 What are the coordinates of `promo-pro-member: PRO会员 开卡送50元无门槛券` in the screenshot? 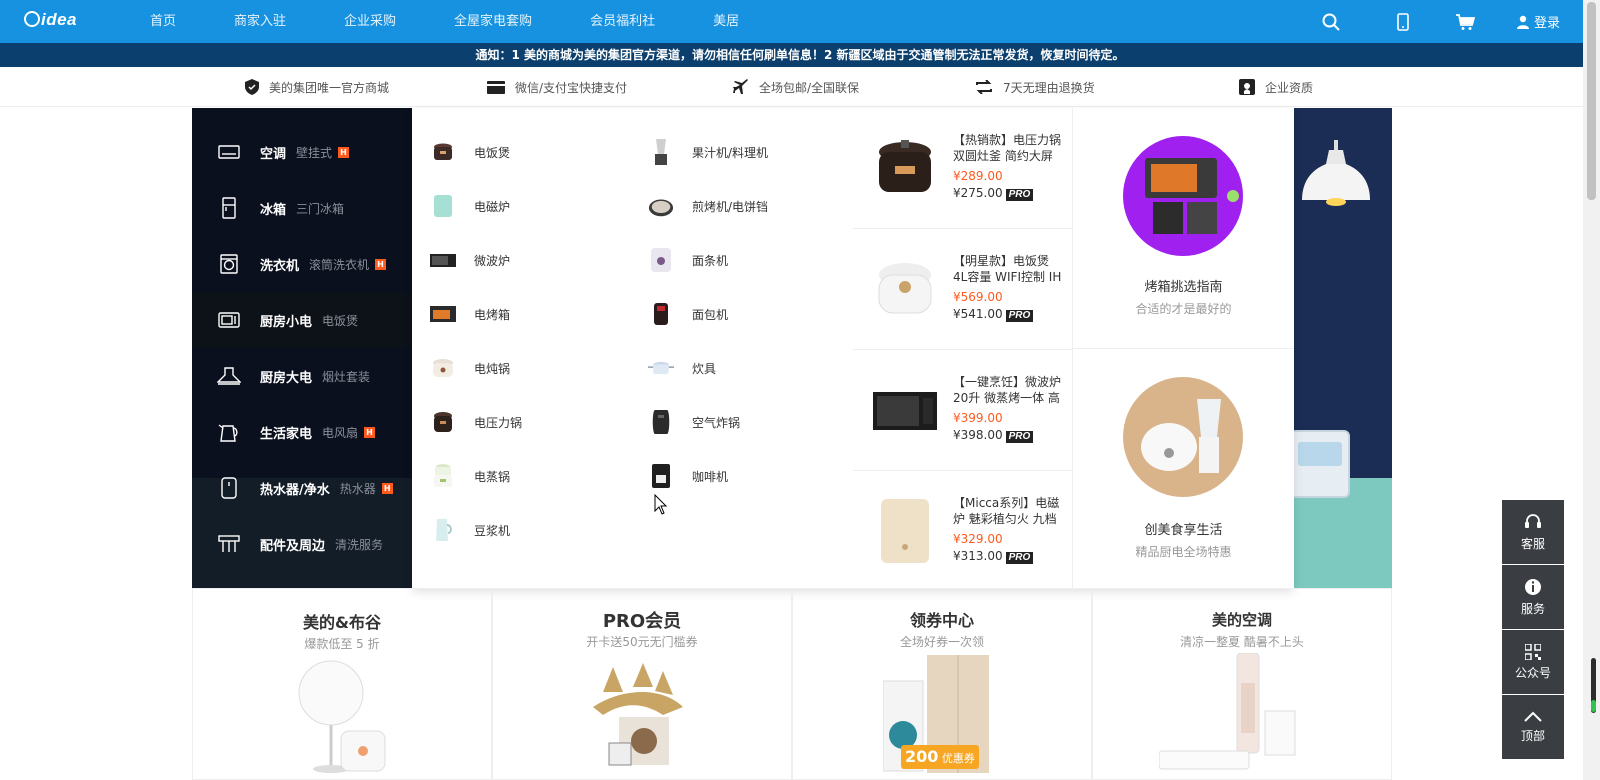 It's located at (642, 684).